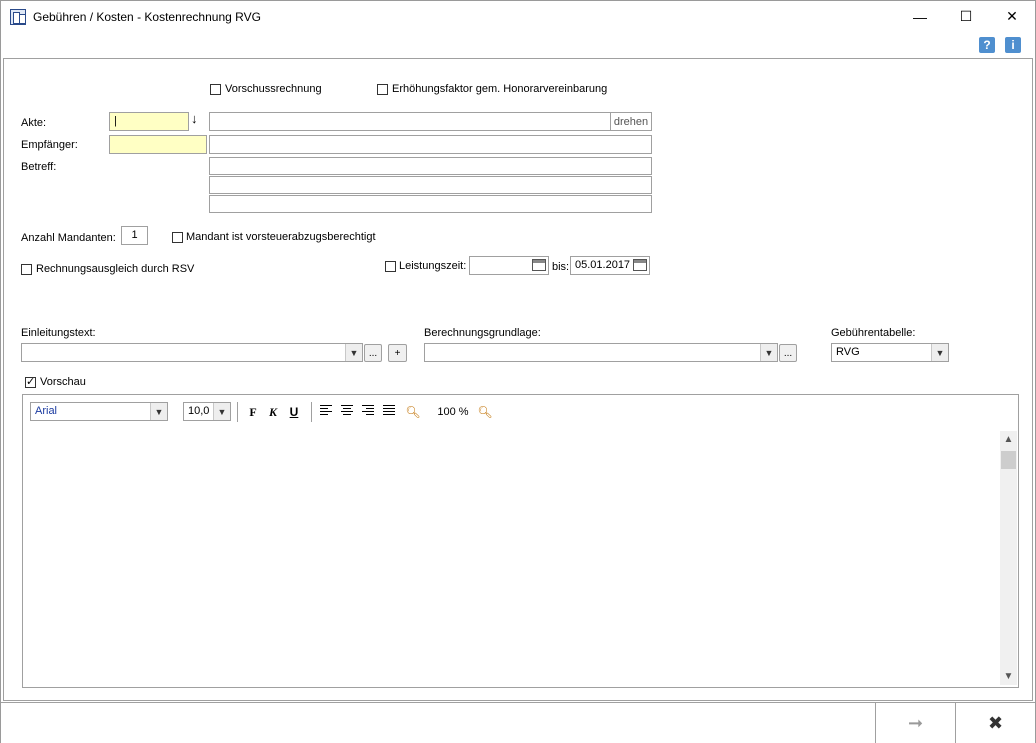  What do you see at coordinates (58, 333) in the screenshot?
I see `einleitung-label: Einleitungstext:` at bounding box center [58, 333].